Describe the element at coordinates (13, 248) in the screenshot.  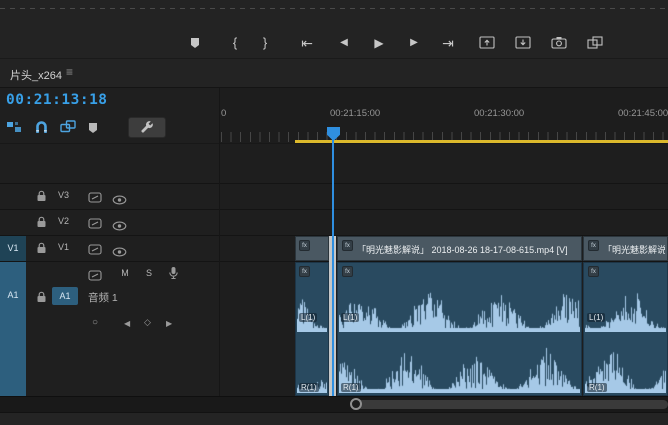
I see `source-patch-v1: V1` at that location.